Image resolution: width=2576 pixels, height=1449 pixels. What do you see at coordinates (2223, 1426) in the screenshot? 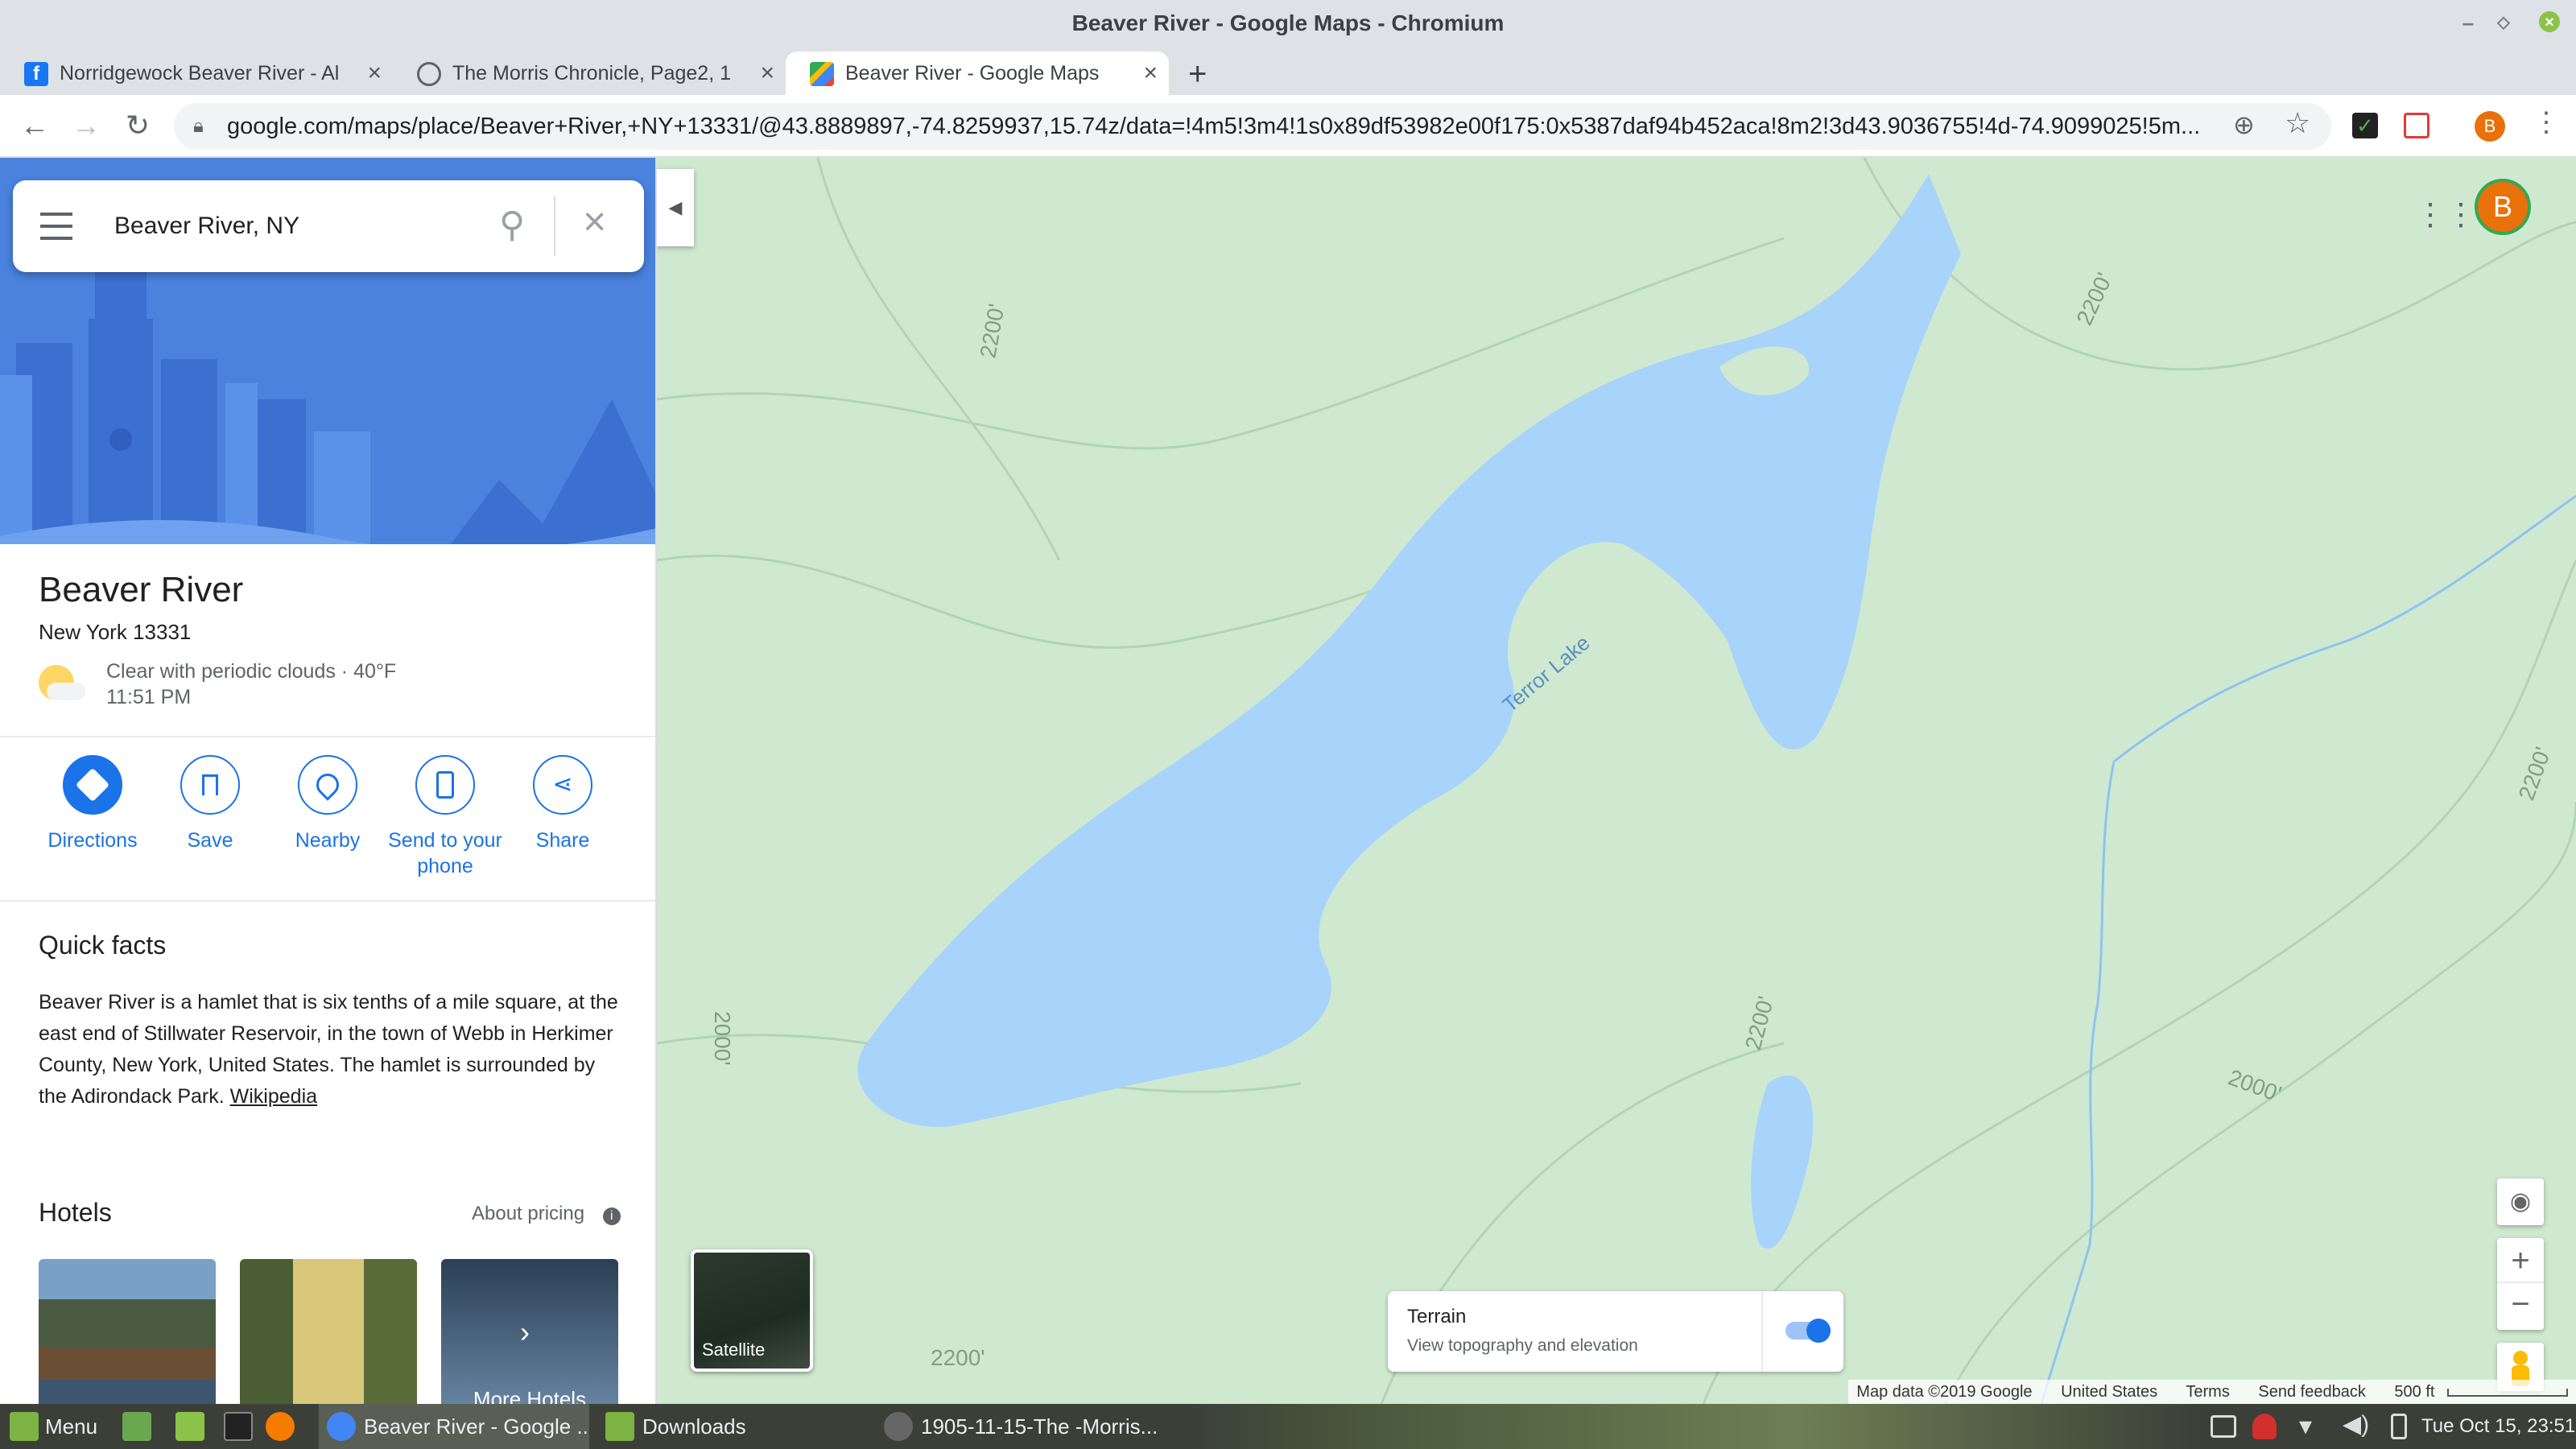
I see `display-icon` at bounding box center [2223, 1426].